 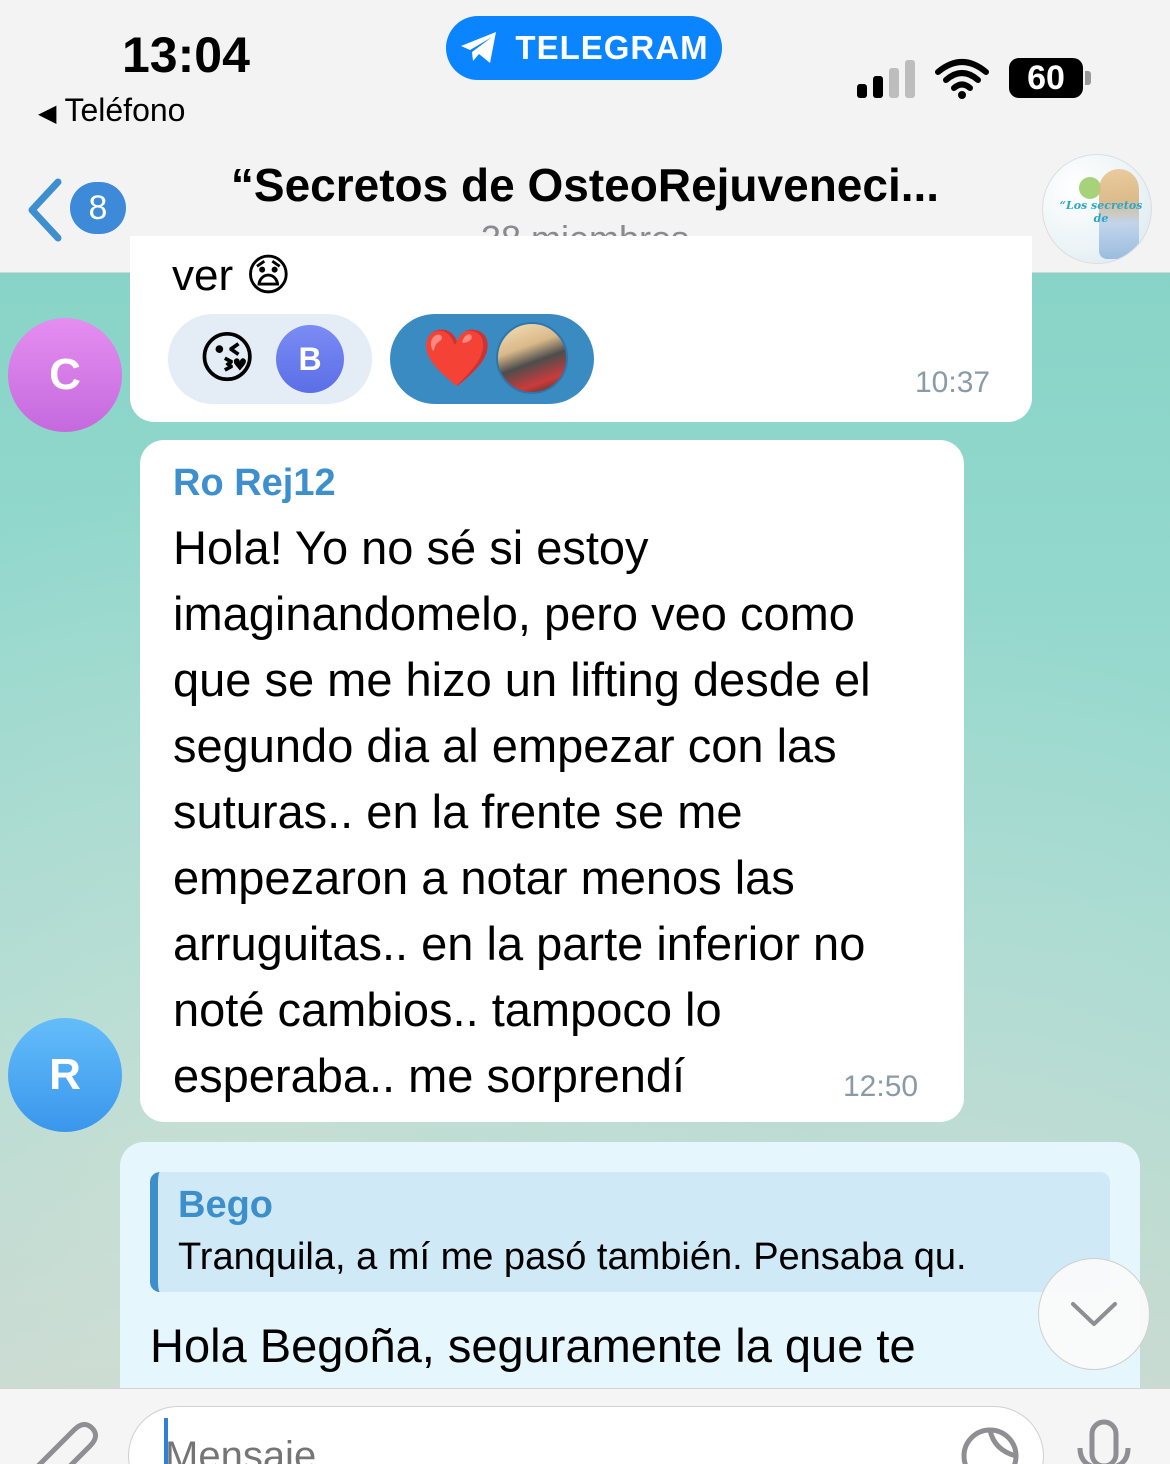 I want to click on message-text: Hola Begoña, seguramente la que te, so click(x=533, y=1345).